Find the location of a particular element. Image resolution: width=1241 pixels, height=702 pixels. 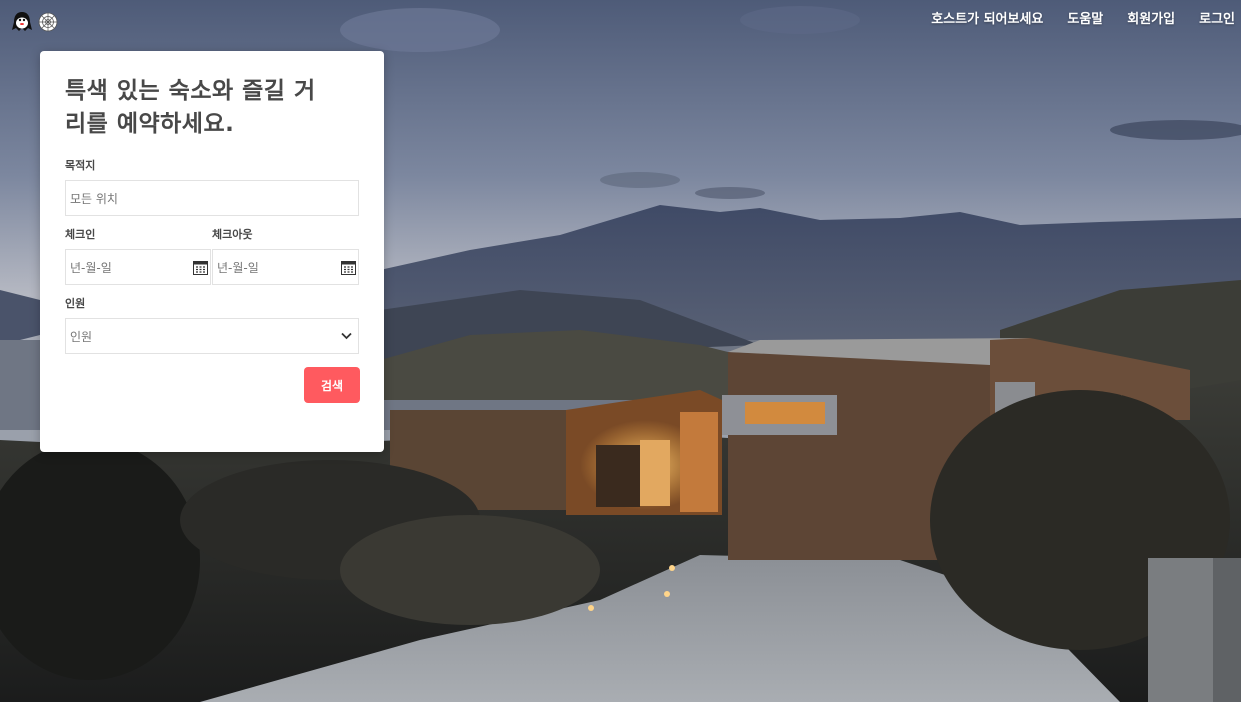

guests-select: 인원 is located at coordinates (212, 336).